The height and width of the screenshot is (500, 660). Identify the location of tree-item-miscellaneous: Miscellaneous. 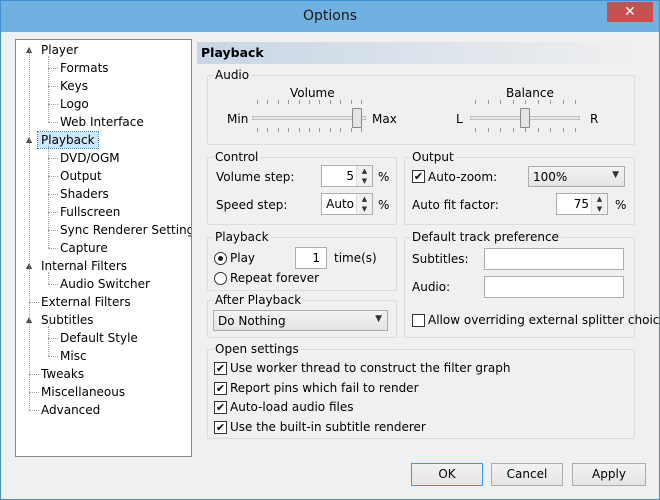
(83, 392).